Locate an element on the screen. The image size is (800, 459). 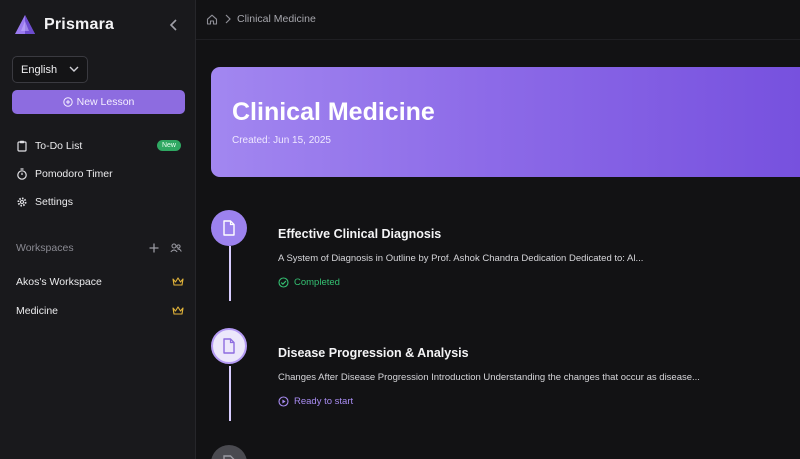
users-icon is located at coordinates (176, 248).